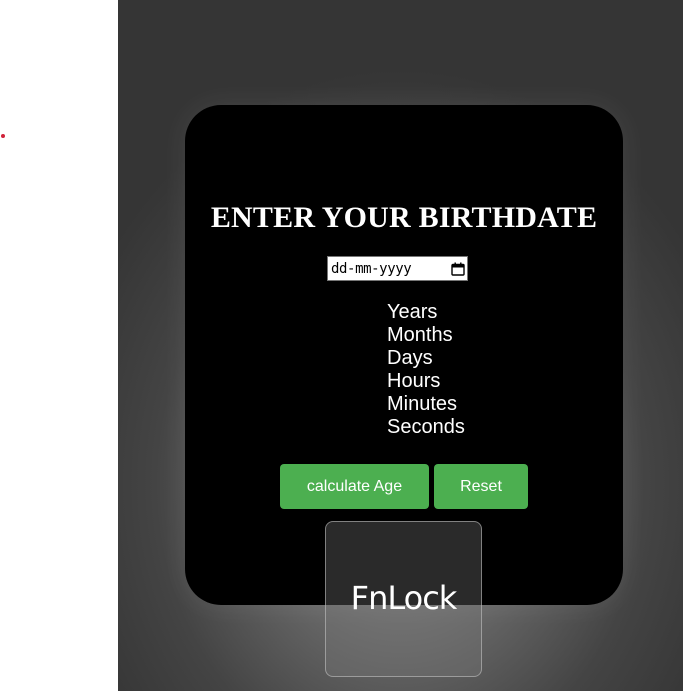 The height and width of the screenshot is (691, 683). Describe the element at coordinates (458, 269) in the screenshot. I see `calendar-icon` at that location.